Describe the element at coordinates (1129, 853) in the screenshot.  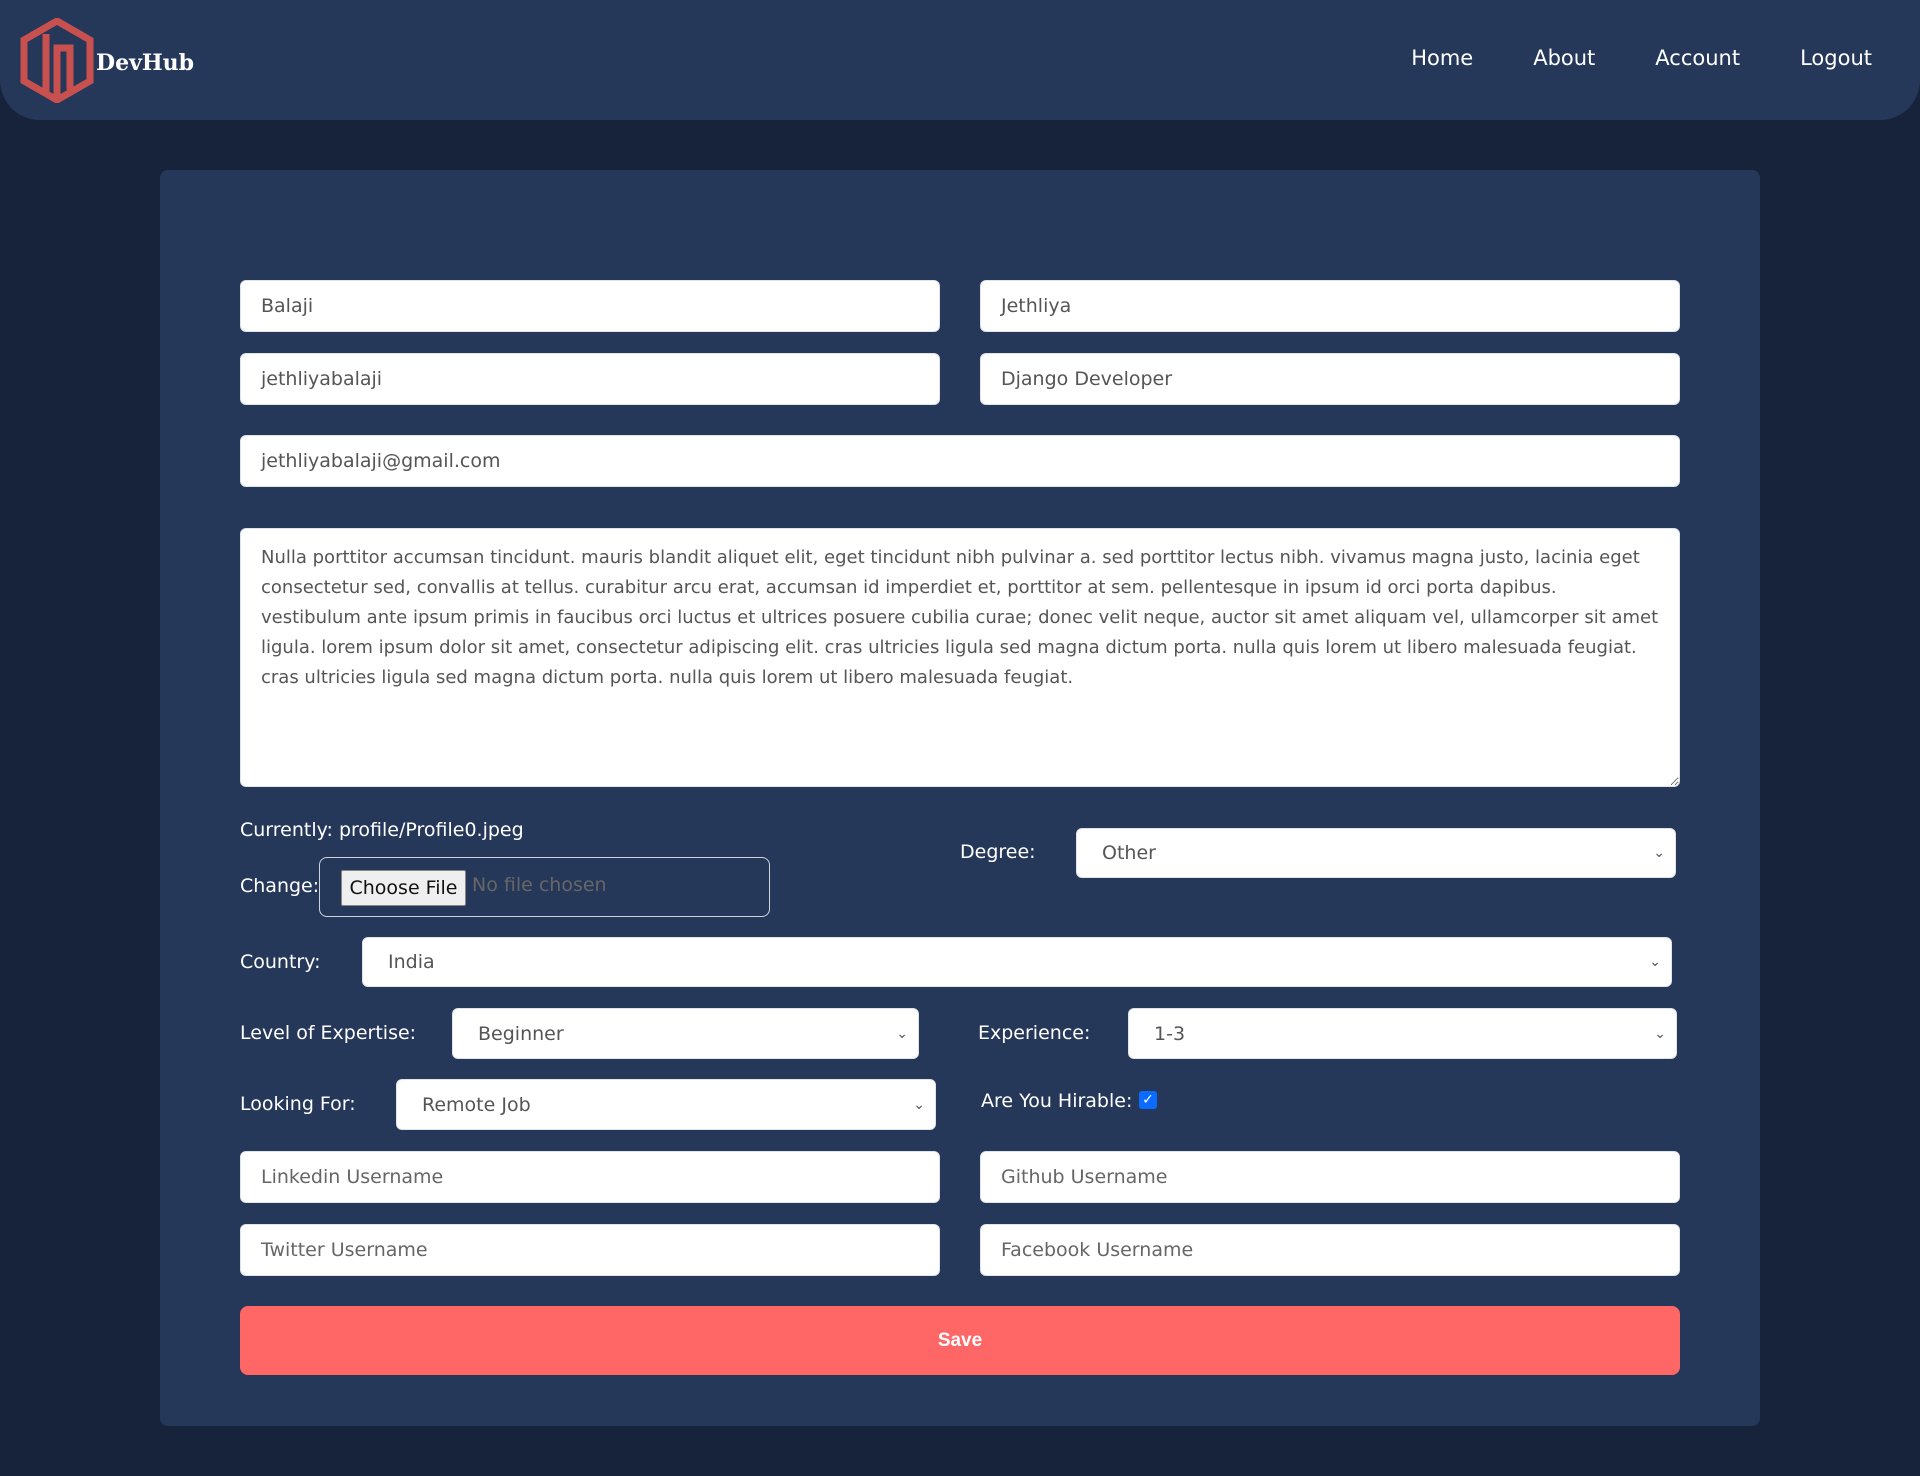
I see `degree-value: Other` at that location.